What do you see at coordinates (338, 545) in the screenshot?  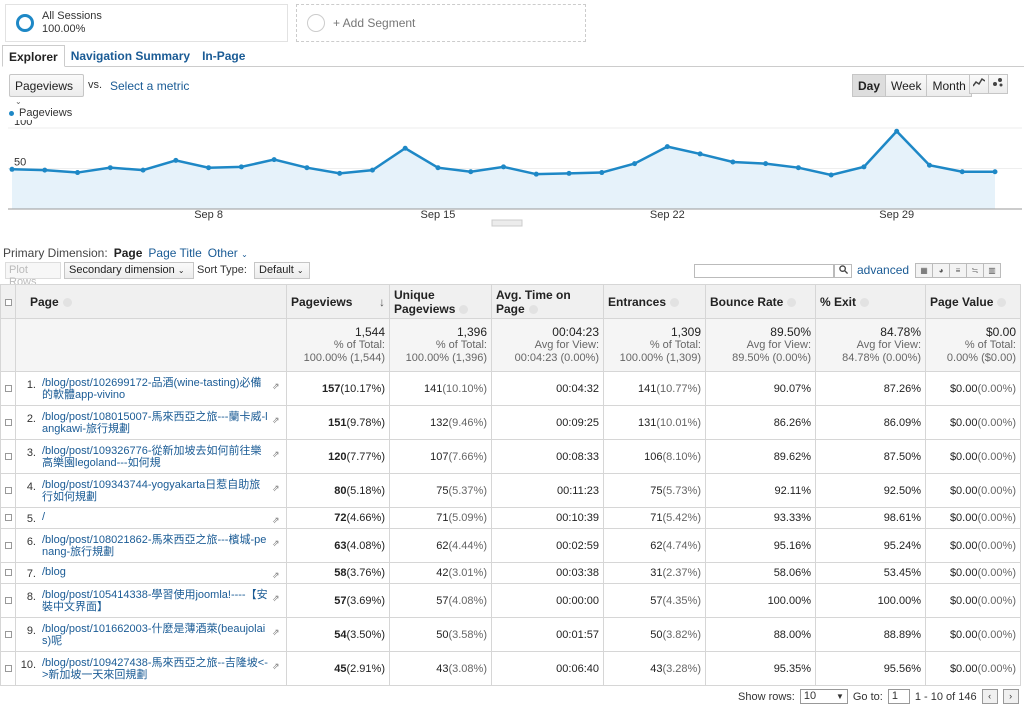 I see `pageviews-cell: 63(4.08%)` at bounding box center [338, 545].